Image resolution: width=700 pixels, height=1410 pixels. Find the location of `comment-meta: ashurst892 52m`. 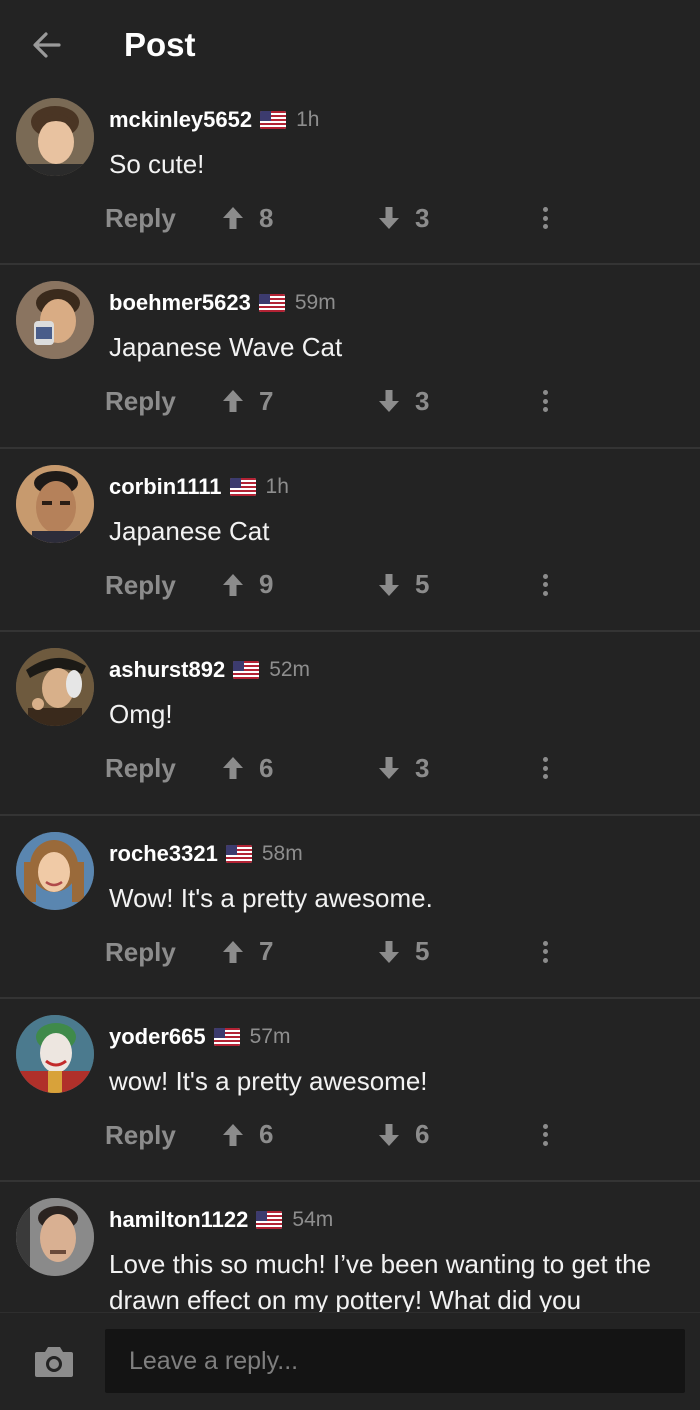

comment-meta: ashurst892 52m is located at coordinates (209, 670).